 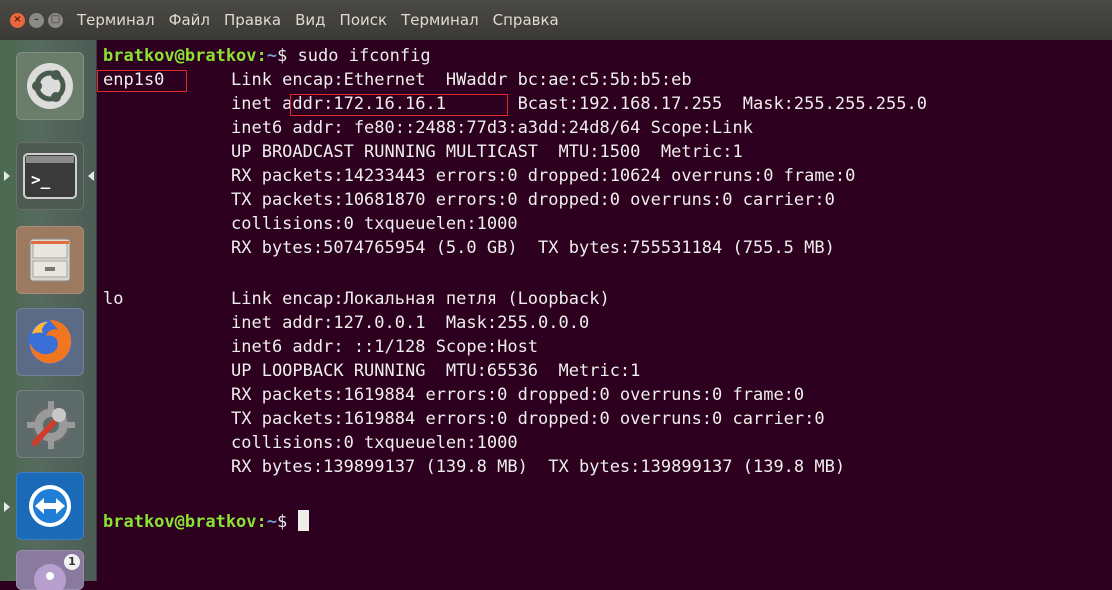 What do you see at coordinates (91, 176) in the screenshot?
I see `focus-indicator` at bounding box center [91, 176].